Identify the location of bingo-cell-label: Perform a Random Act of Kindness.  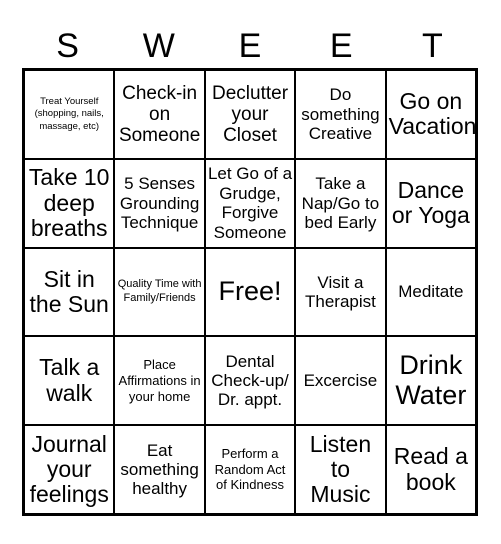
(250, 469).